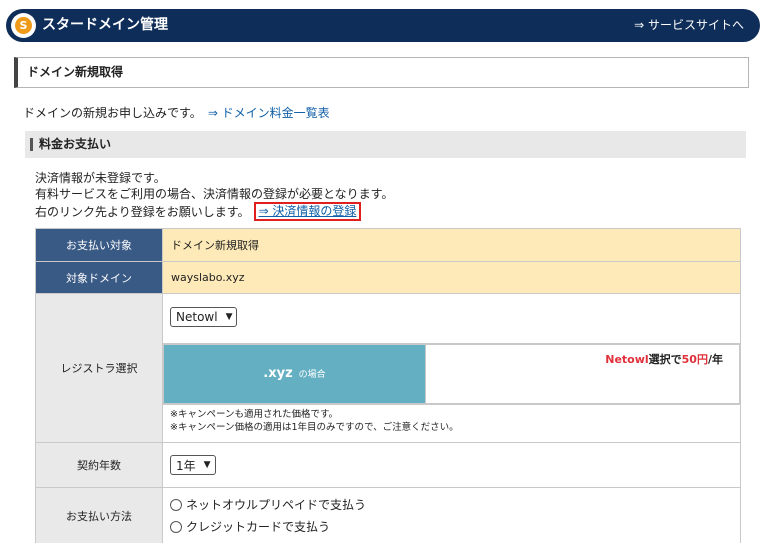  What do you see at coordinates (451, 277) in the screenshot?
I see `target-domain-value: wayslabo.xyz` at bounding box center [451, 277].